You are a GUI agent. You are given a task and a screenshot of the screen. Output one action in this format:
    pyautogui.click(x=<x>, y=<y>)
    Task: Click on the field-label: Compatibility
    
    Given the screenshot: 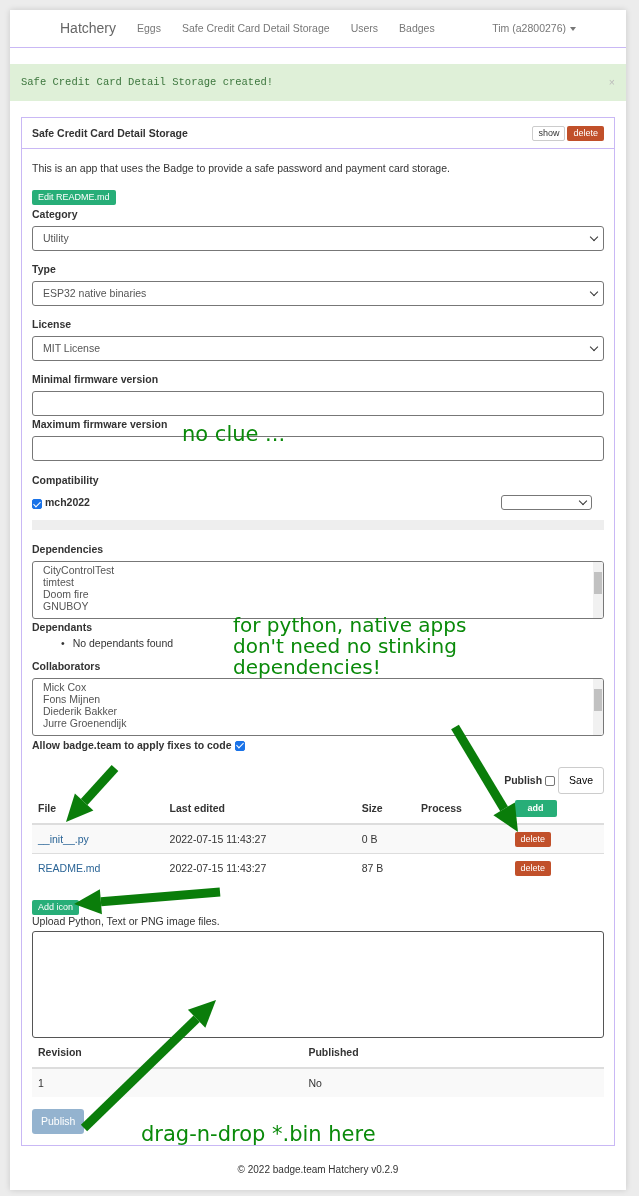 What is the action you would take?
    pyautogui.click(x=65, y=480)
    